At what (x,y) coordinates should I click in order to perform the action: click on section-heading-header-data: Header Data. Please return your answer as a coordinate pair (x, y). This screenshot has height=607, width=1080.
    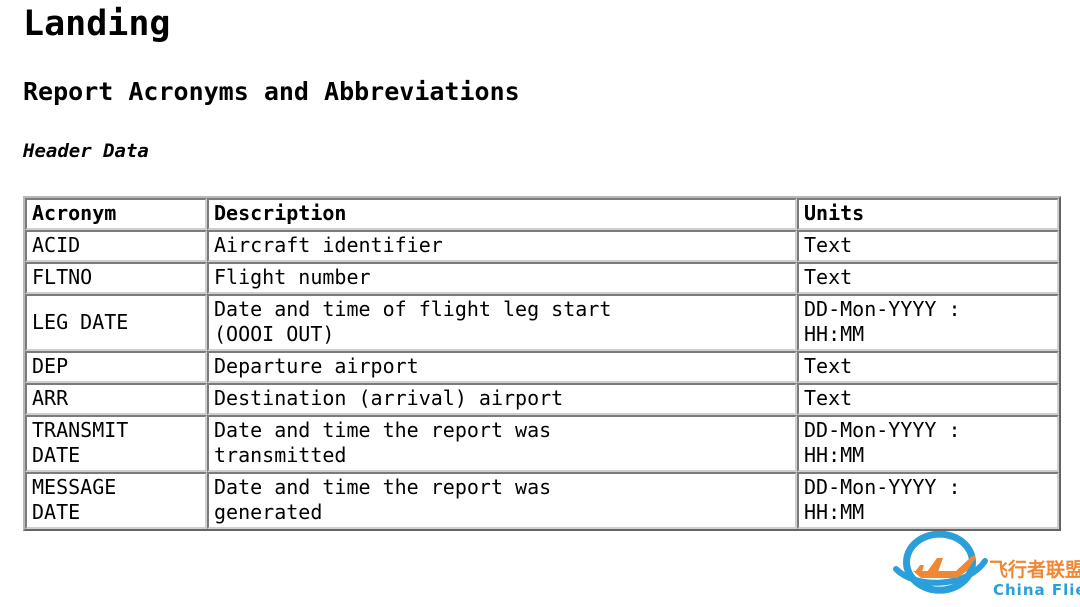
    Looking at the image, I should click on (86, 151).